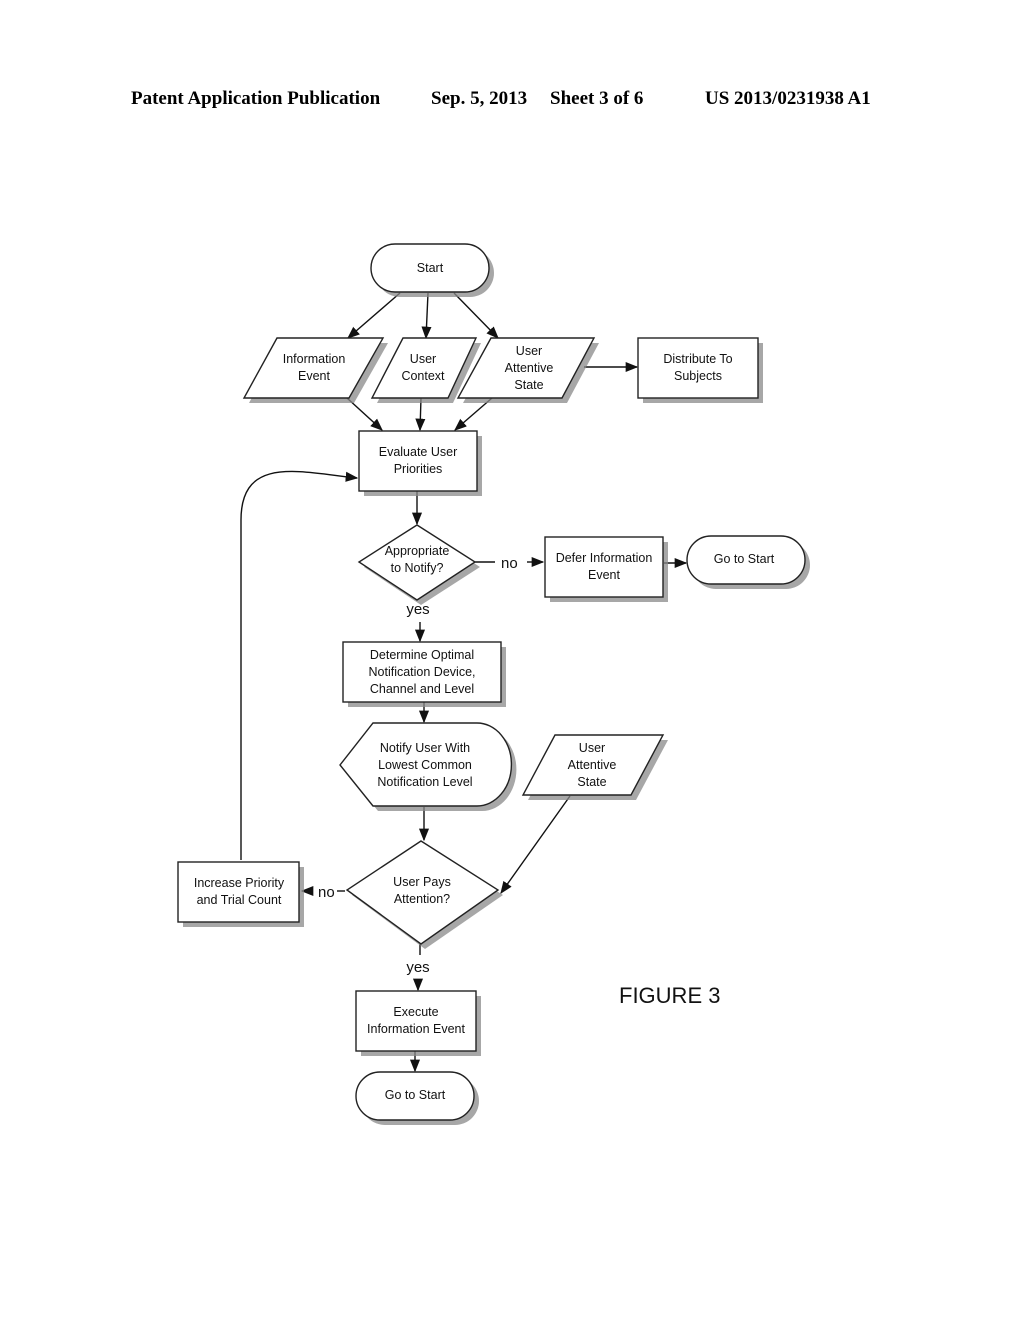 This screenshot has height=1320, width=1024. Describe the element at coordinates (314, 359) in the screenshot. I see `information-event-label-line1: Information` at that location.